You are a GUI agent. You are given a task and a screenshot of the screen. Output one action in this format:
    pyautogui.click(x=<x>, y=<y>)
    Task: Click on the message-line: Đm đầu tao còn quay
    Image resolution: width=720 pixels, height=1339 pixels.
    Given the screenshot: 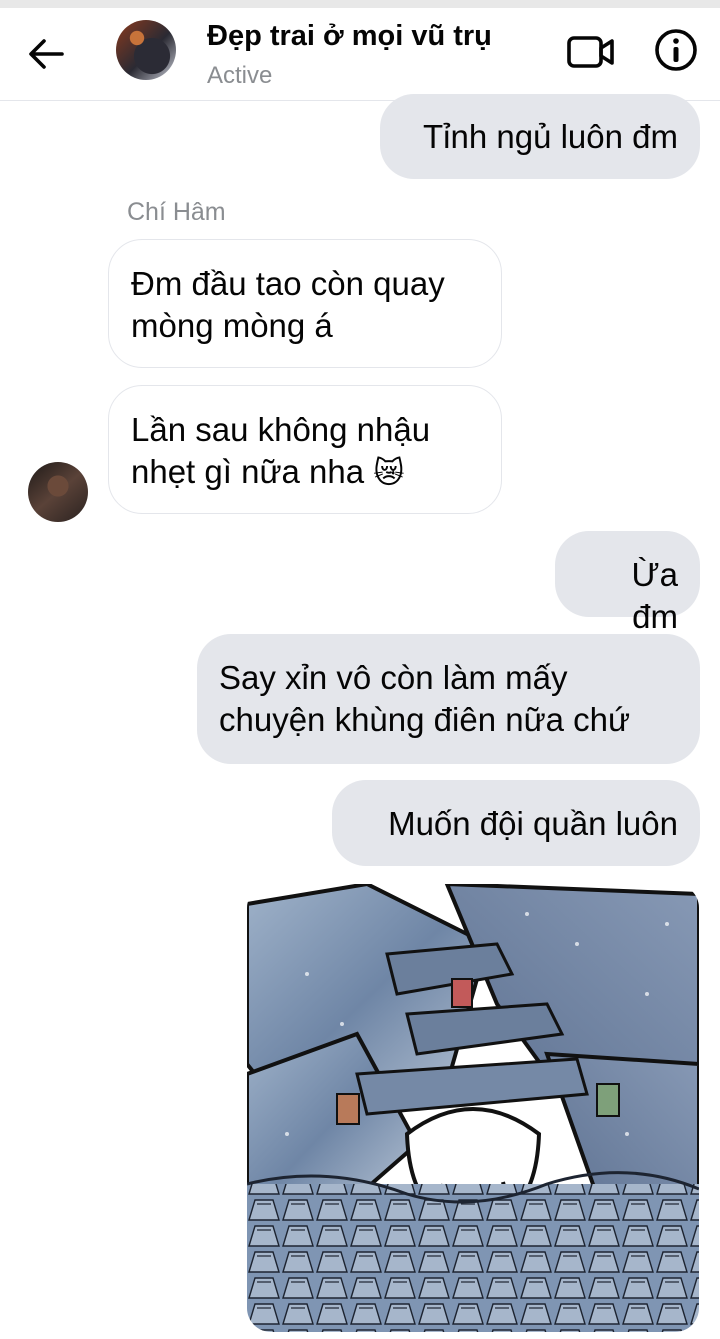 What is the action you would take?
    pyautogui.click(x=288, y=283)
    